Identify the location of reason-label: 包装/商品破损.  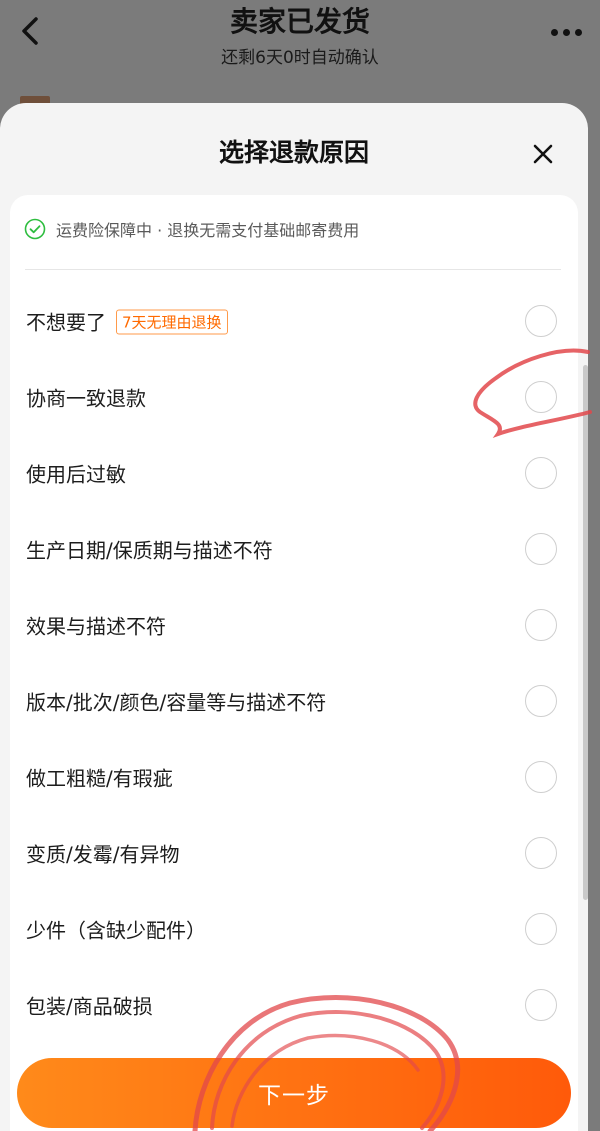
(89, 1006).